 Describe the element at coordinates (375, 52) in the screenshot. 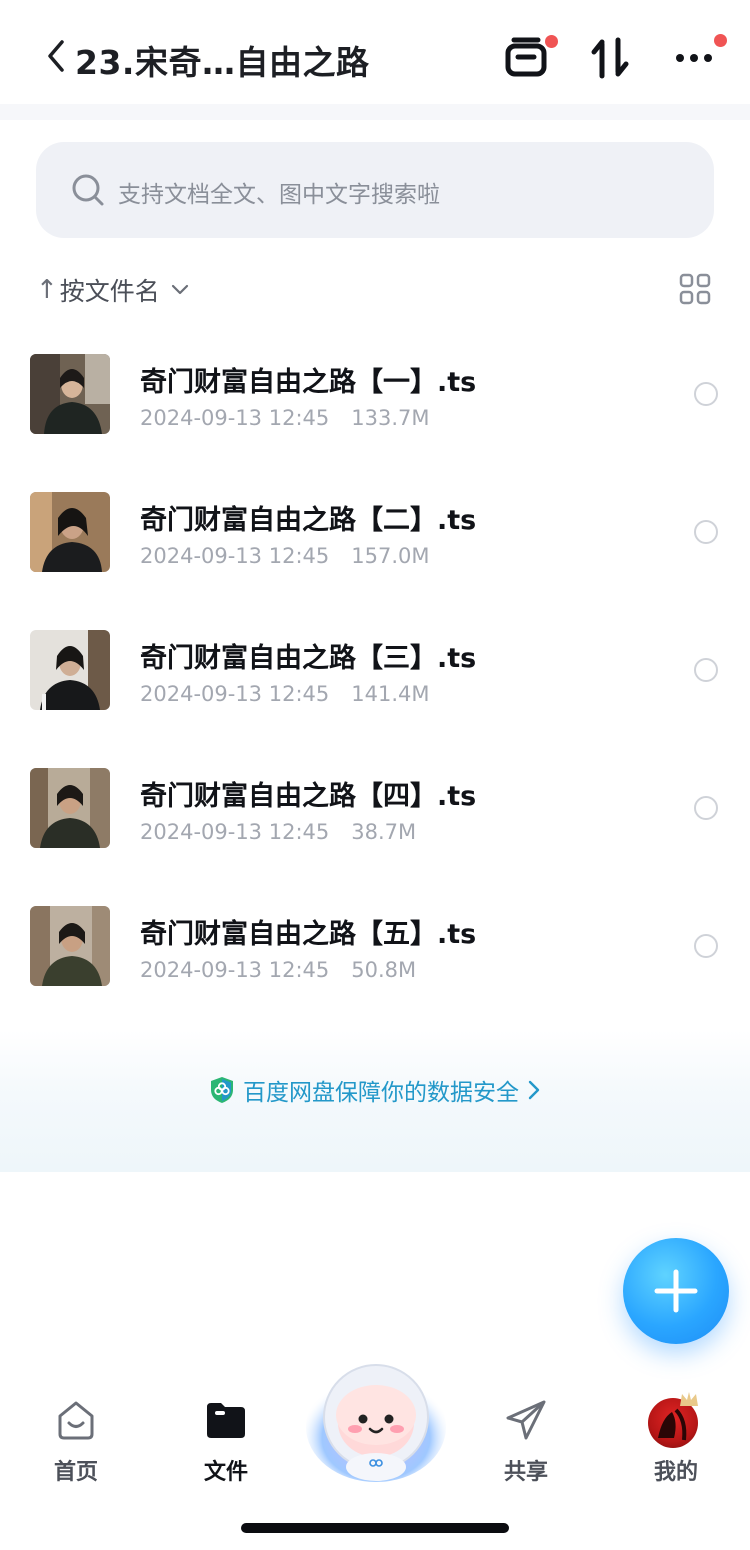

I see `top-bar: 23.宋奇…自由之路` at that location.